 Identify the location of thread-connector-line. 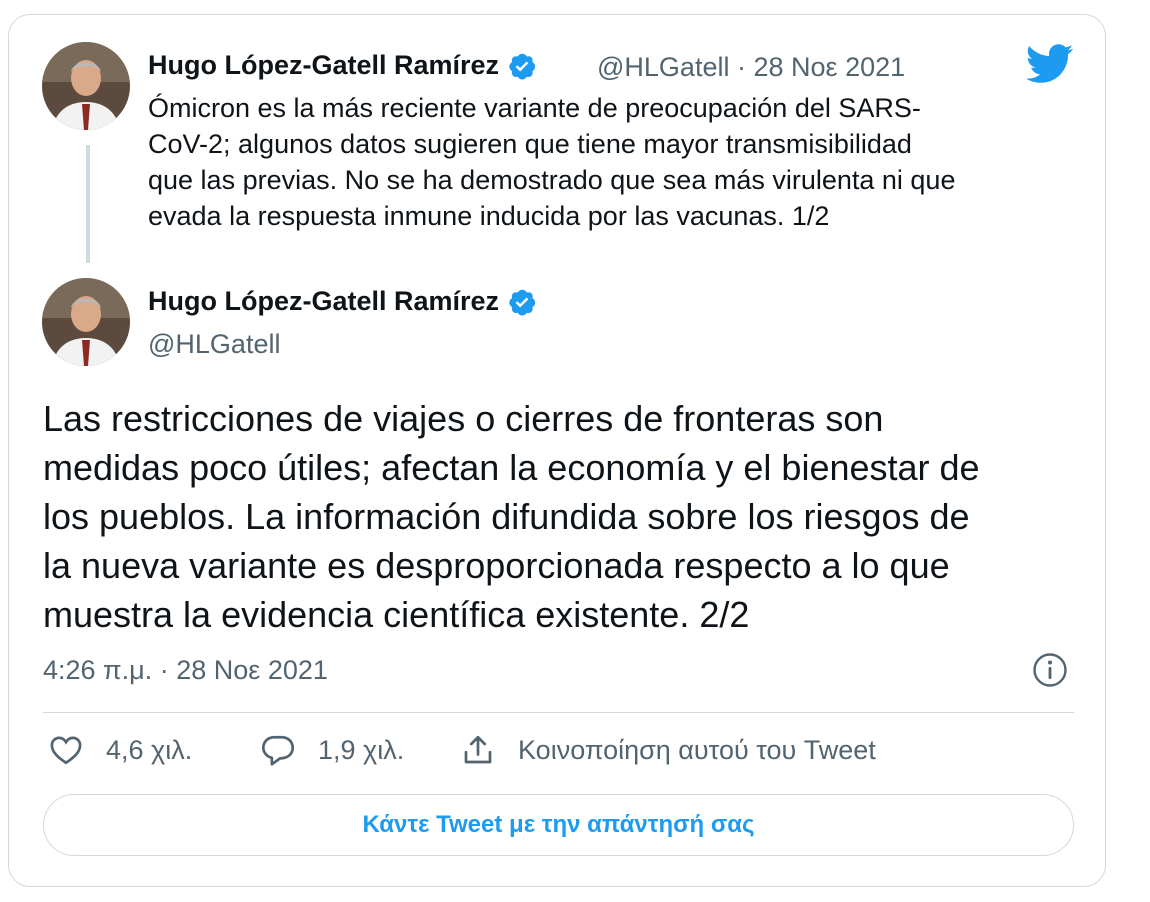
(88, 204).